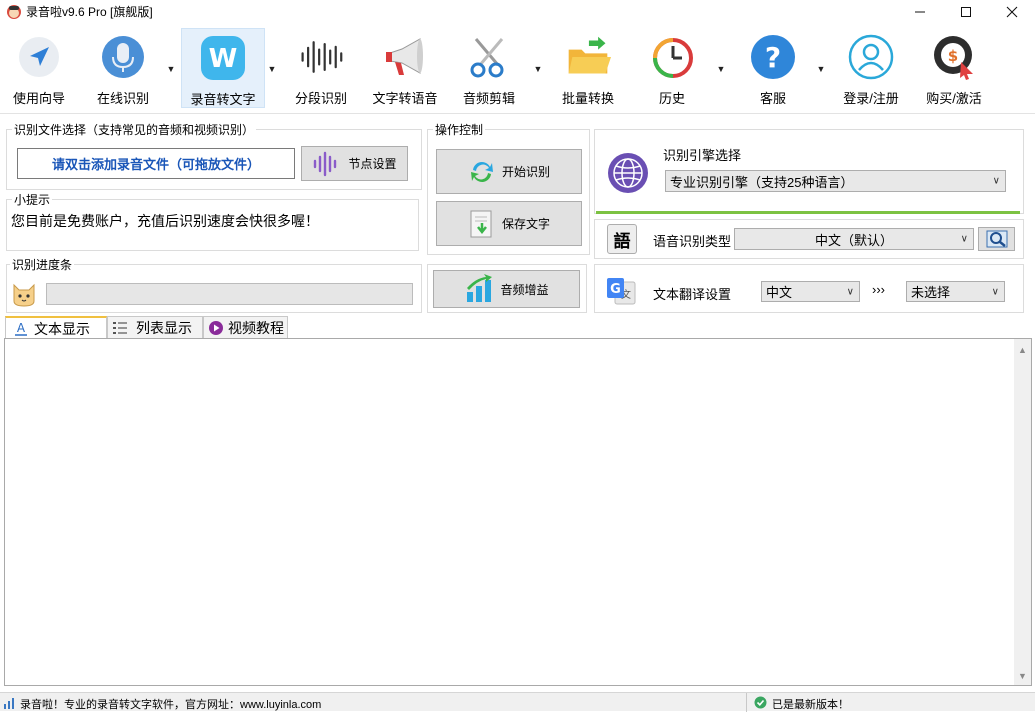  I want to click on close-button, so click(1012, 12).